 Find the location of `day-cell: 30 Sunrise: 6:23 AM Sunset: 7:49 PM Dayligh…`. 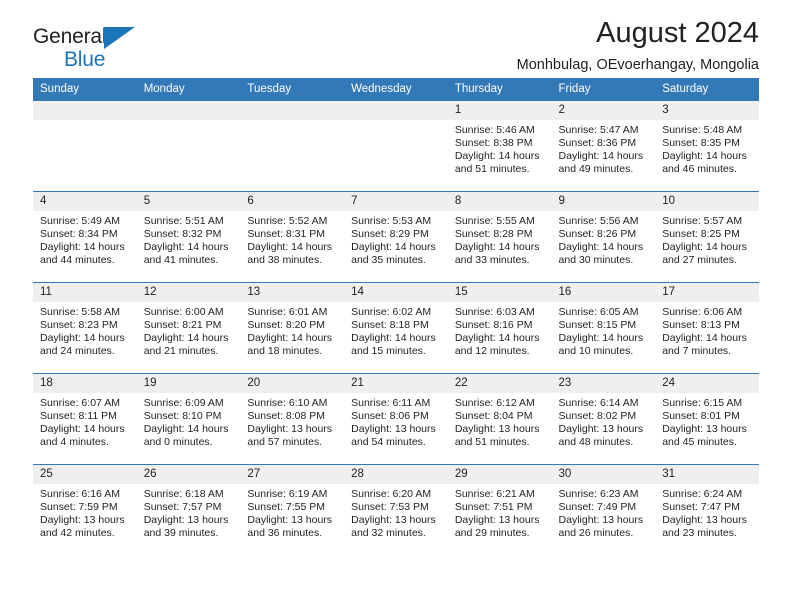

day-cell: 30 Sunrise: 6:23 AM Sunset: 7:49 PM Dayligh… is located at coordinates (603, 510).